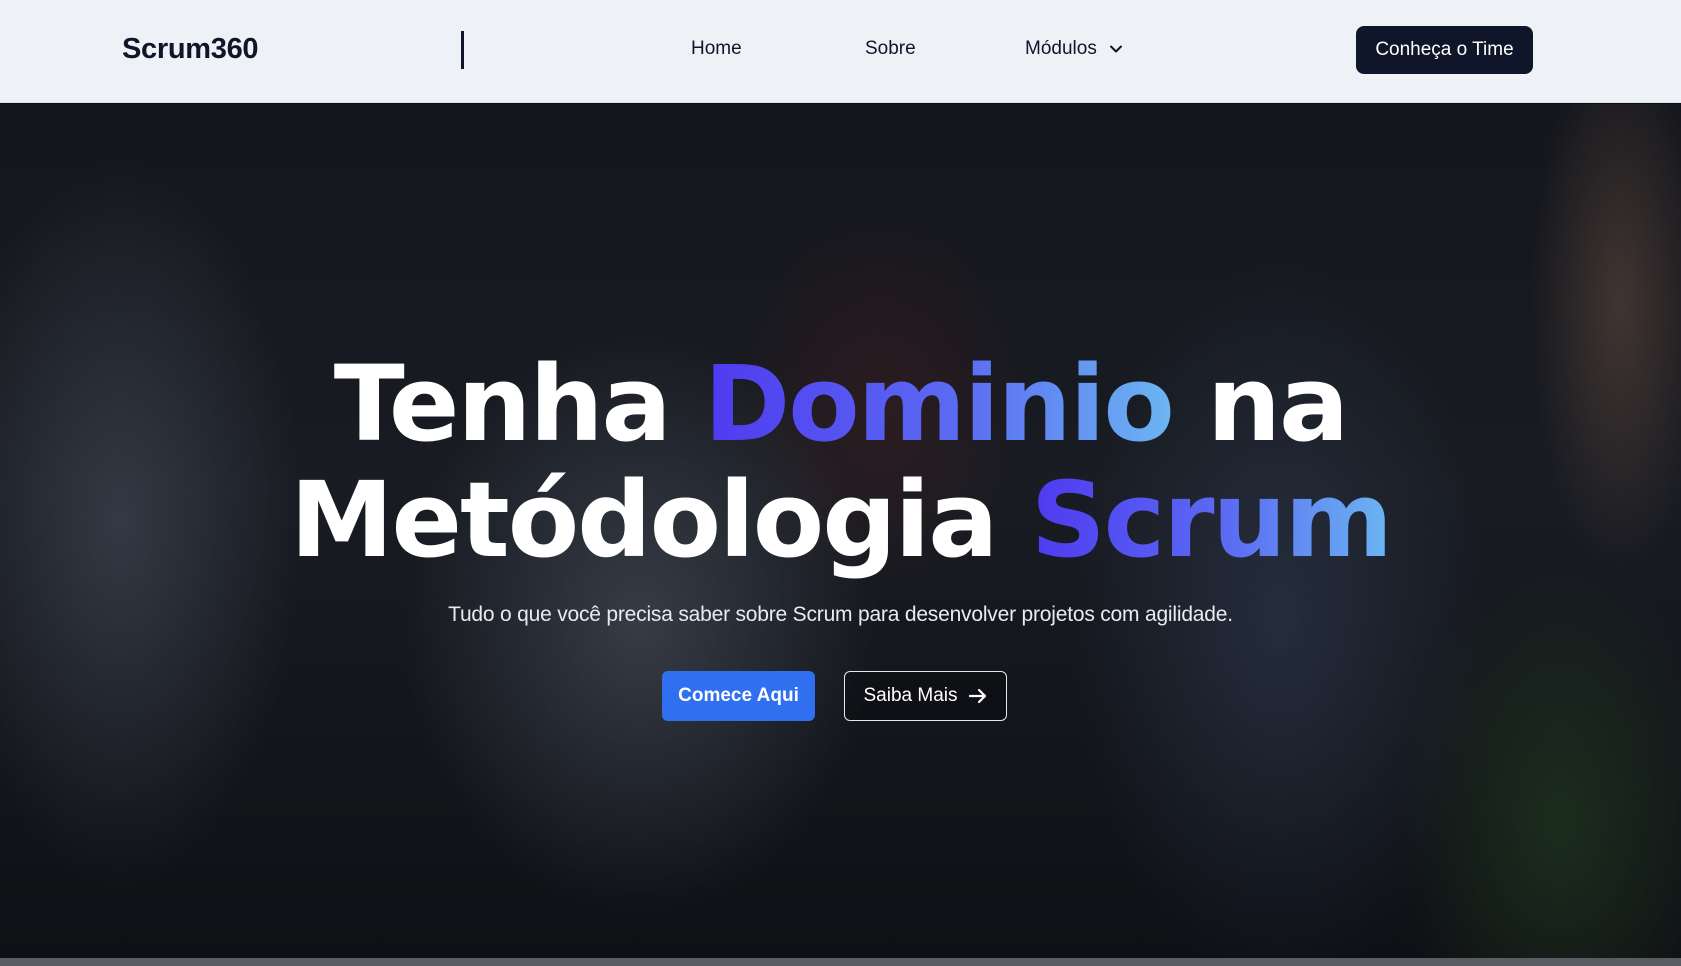 This screenshot has height=966, width=1681. Describe the element at coordinates (977, 696) in the screenshot. I see `arrow-right-icon` at that location.